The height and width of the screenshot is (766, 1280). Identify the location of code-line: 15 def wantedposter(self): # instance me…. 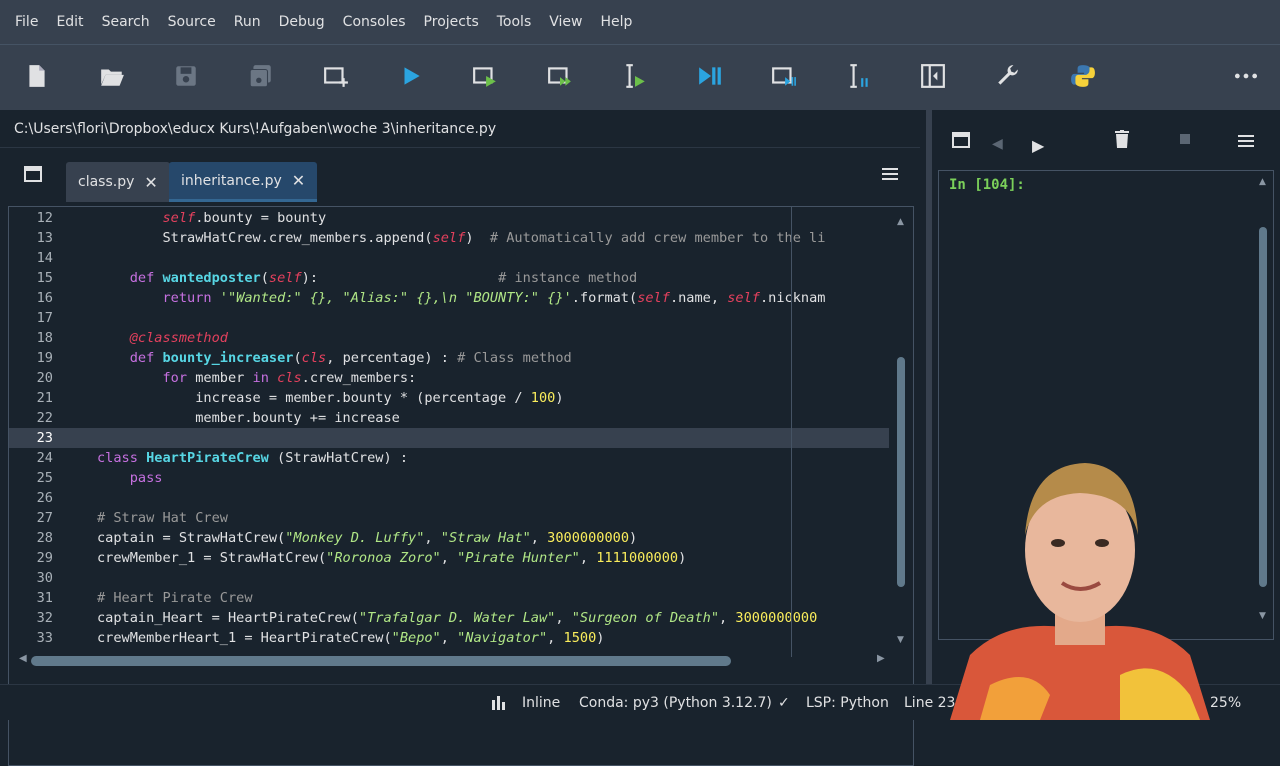
(337, 278).